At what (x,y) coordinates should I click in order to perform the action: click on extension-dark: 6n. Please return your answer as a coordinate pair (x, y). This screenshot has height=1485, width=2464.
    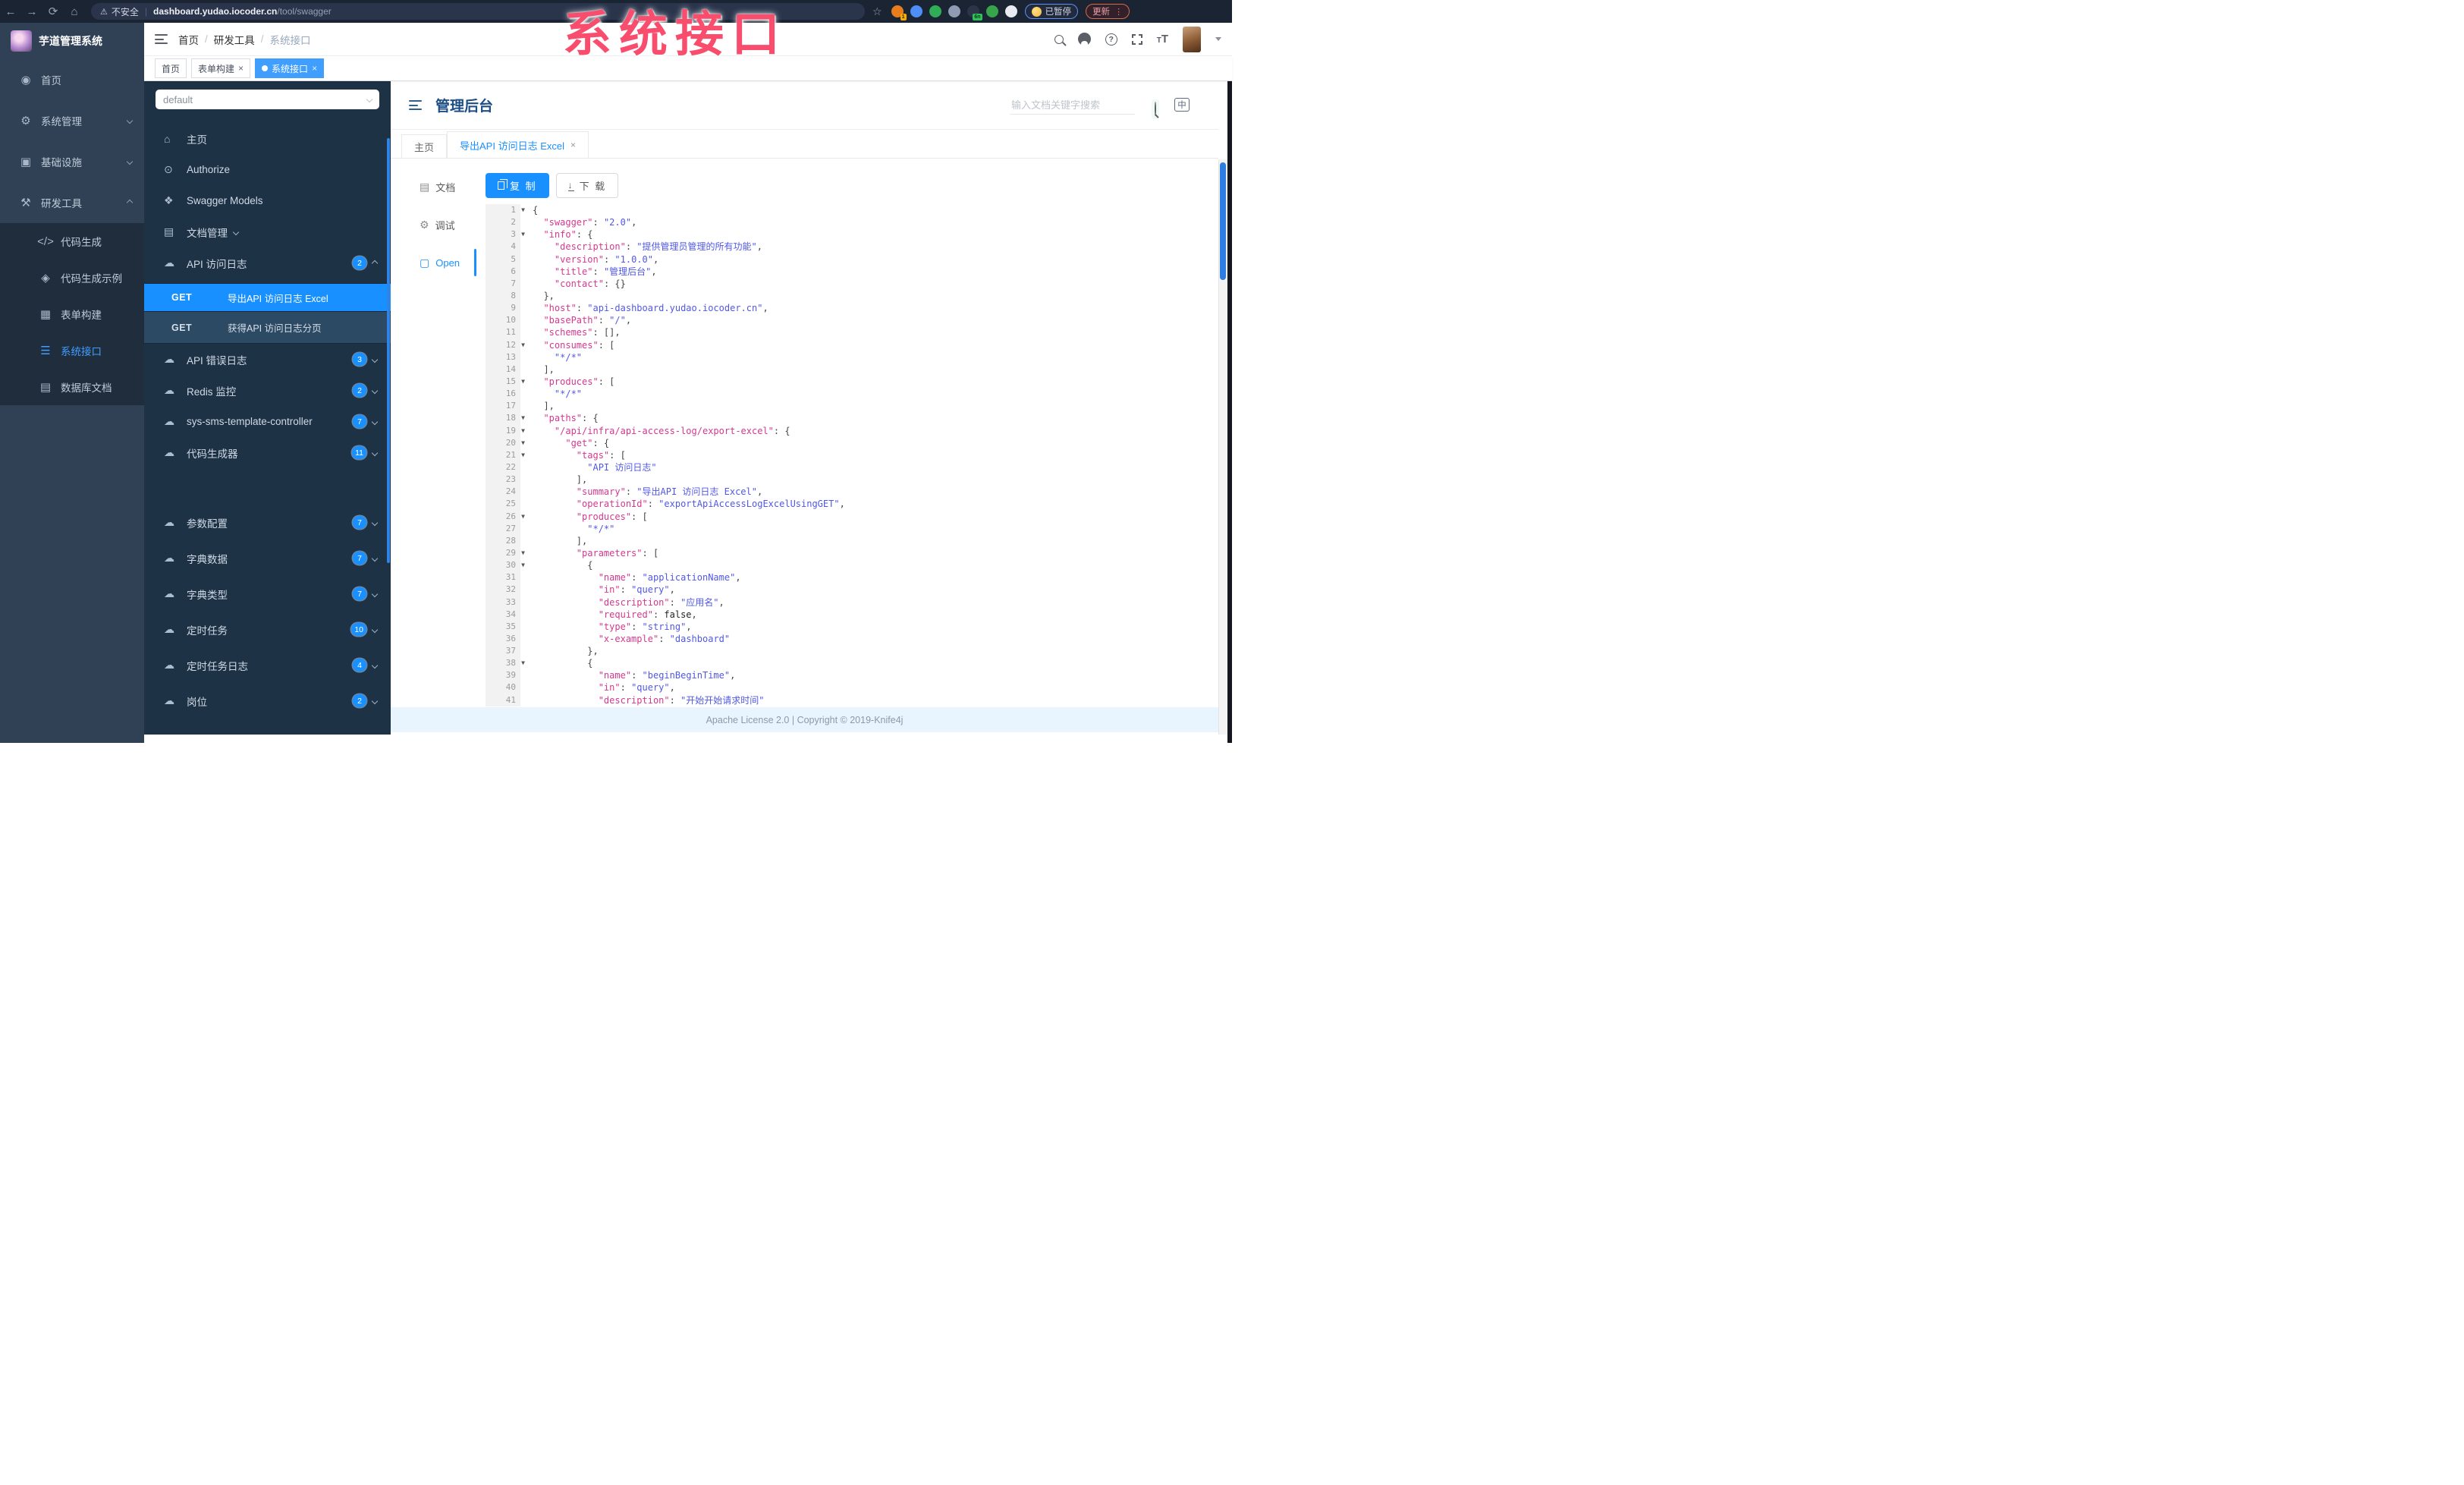
    Looking at the image, I should click on (974, 12).